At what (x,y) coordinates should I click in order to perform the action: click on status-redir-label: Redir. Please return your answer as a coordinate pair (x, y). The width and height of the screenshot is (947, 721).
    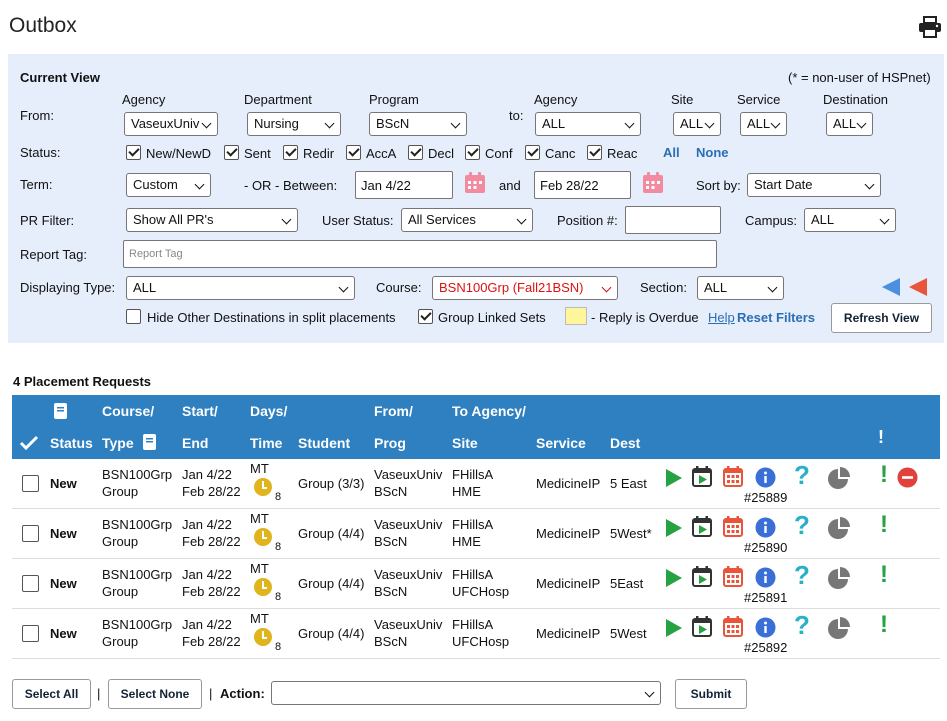
    Looking at the image, I should click on (319, 153).